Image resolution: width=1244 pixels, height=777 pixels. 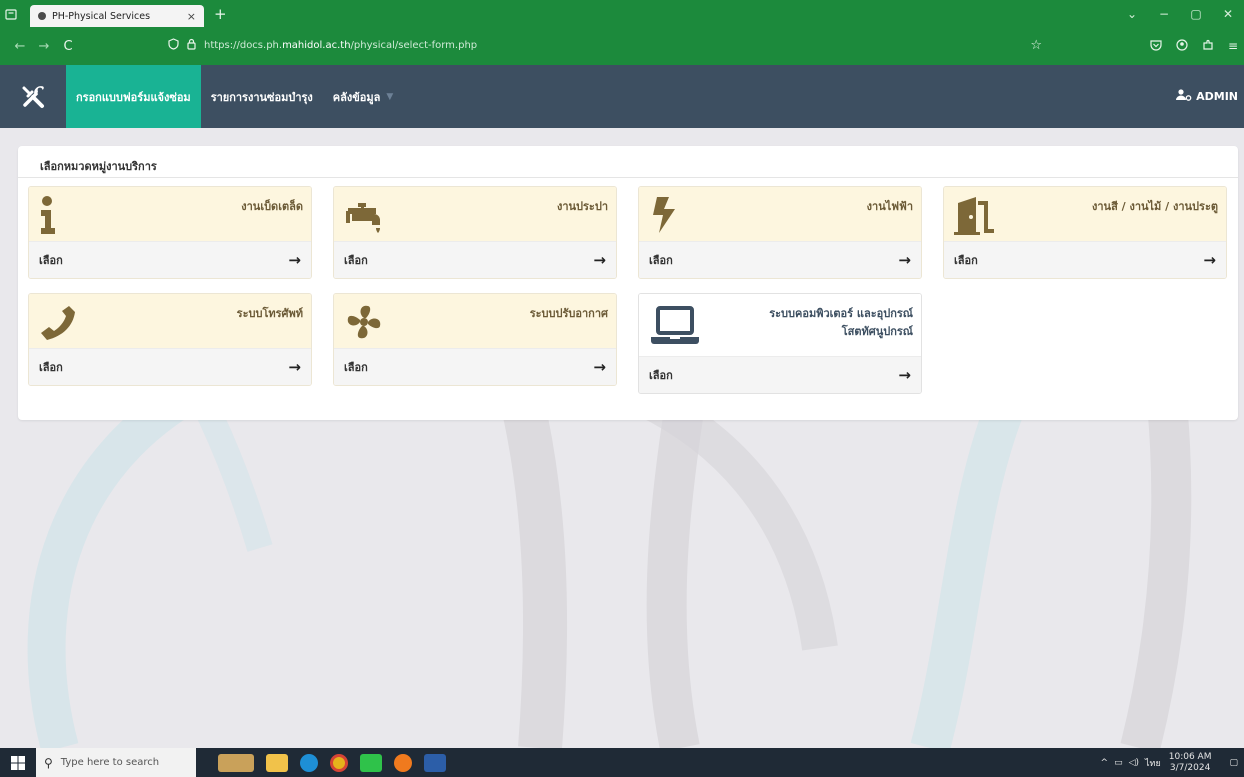 I want to click on file-explorer-icon, so click(x=277, y=762).